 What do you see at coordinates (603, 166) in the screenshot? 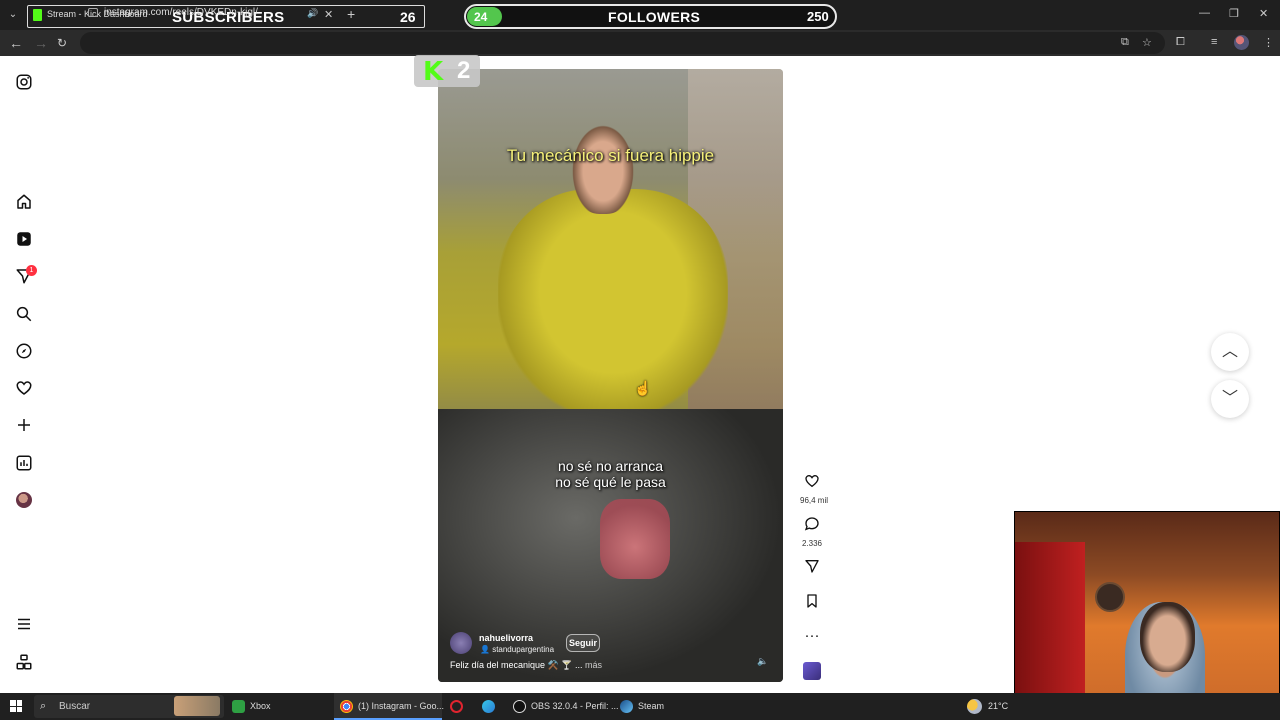
I see `reel-person-head` at bounding box center [603, 166].